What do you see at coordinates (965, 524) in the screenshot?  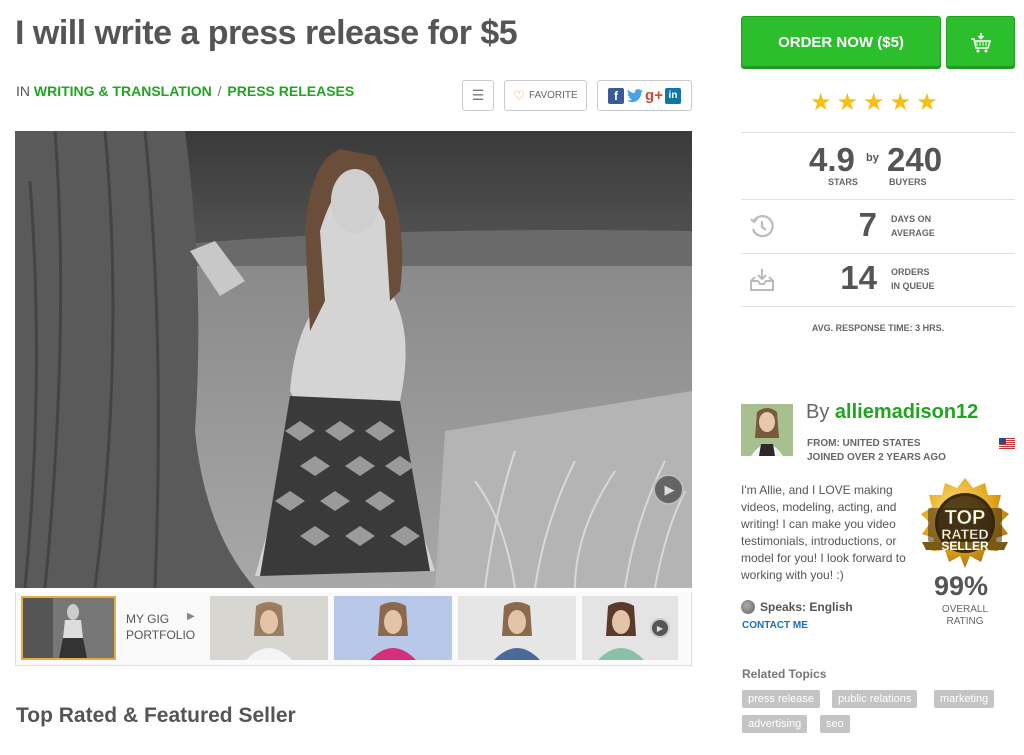 I see `top-rated-seller-badge: TOP RATED SELLER` at bounding box center [965, 524].